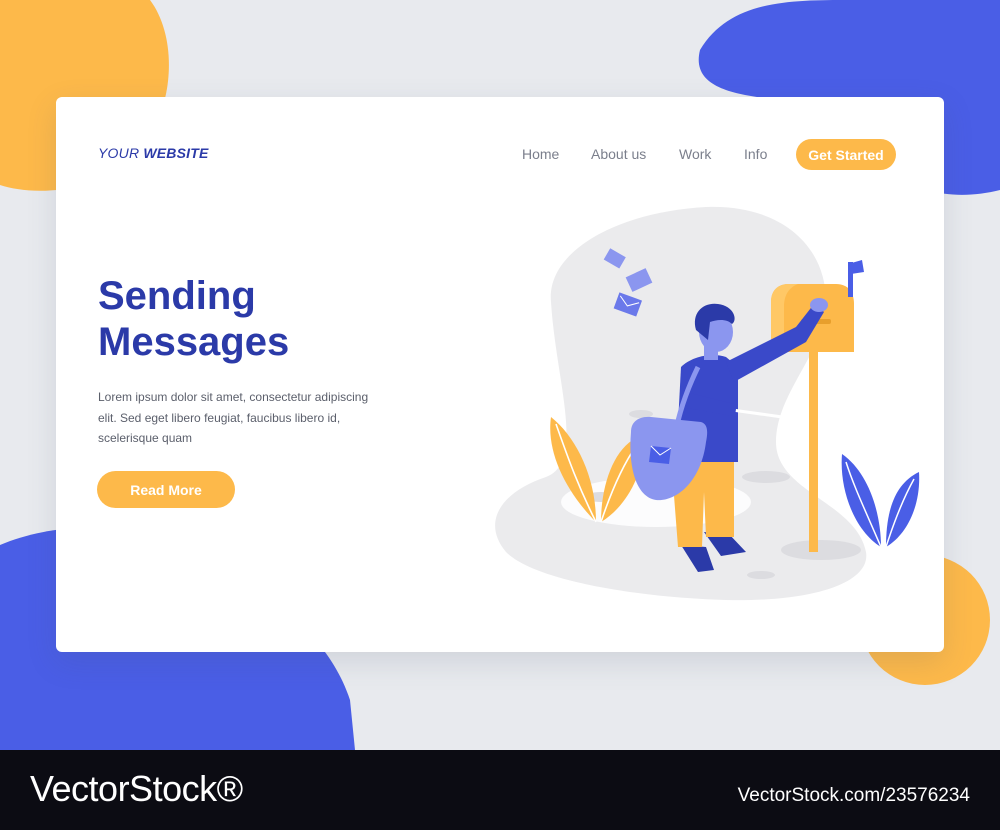 Image resolution: width=1000 pixels, height=830 pixels. I want to click on logo-bold: WEBSITE, so click(176, 153).